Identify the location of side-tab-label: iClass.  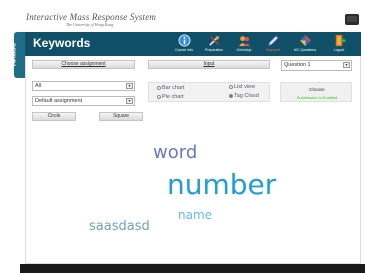
(13, 54).